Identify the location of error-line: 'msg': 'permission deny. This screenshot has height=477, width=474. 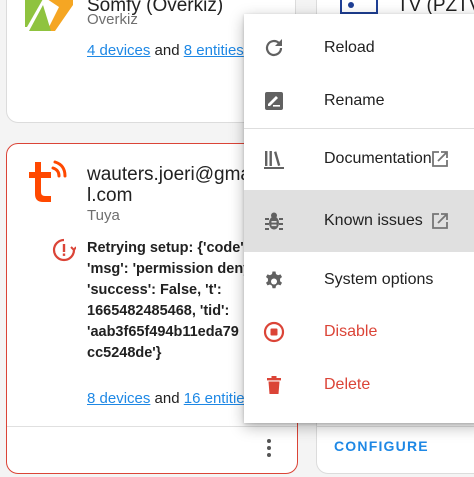
(169, 269).